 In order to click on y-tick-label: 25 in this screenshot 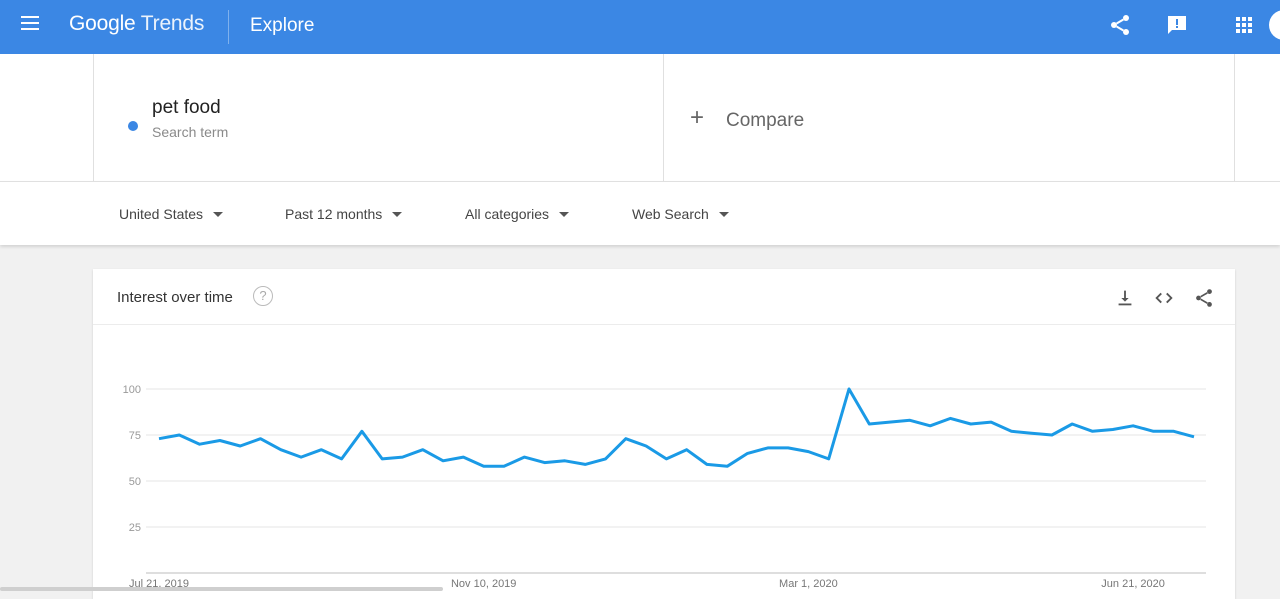, I will do `click(135, 528)`.